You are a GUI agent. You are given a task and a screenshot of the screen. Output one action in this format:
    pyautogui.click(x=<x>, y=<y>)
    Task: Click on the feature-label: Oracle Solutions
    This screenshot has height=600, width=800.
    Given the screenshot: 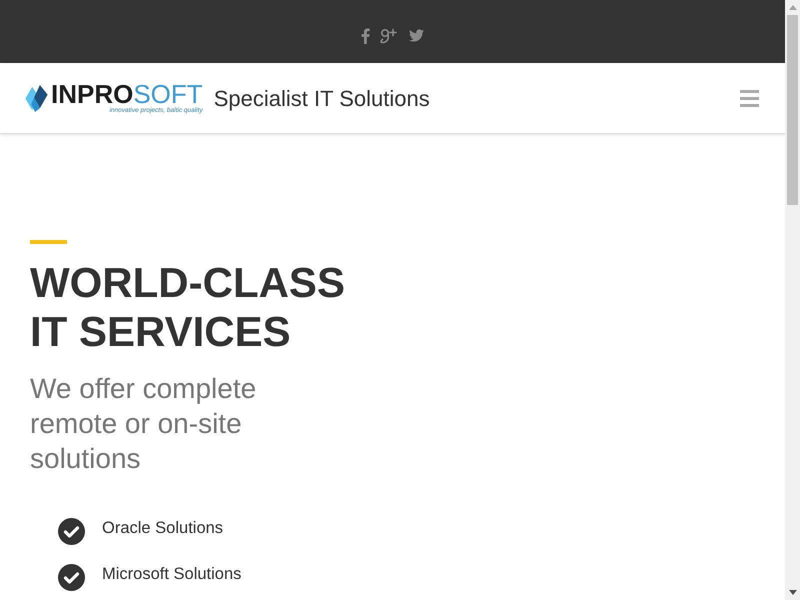 What is the action you would take?
    pyautogui.click(x=163, y=529)
    